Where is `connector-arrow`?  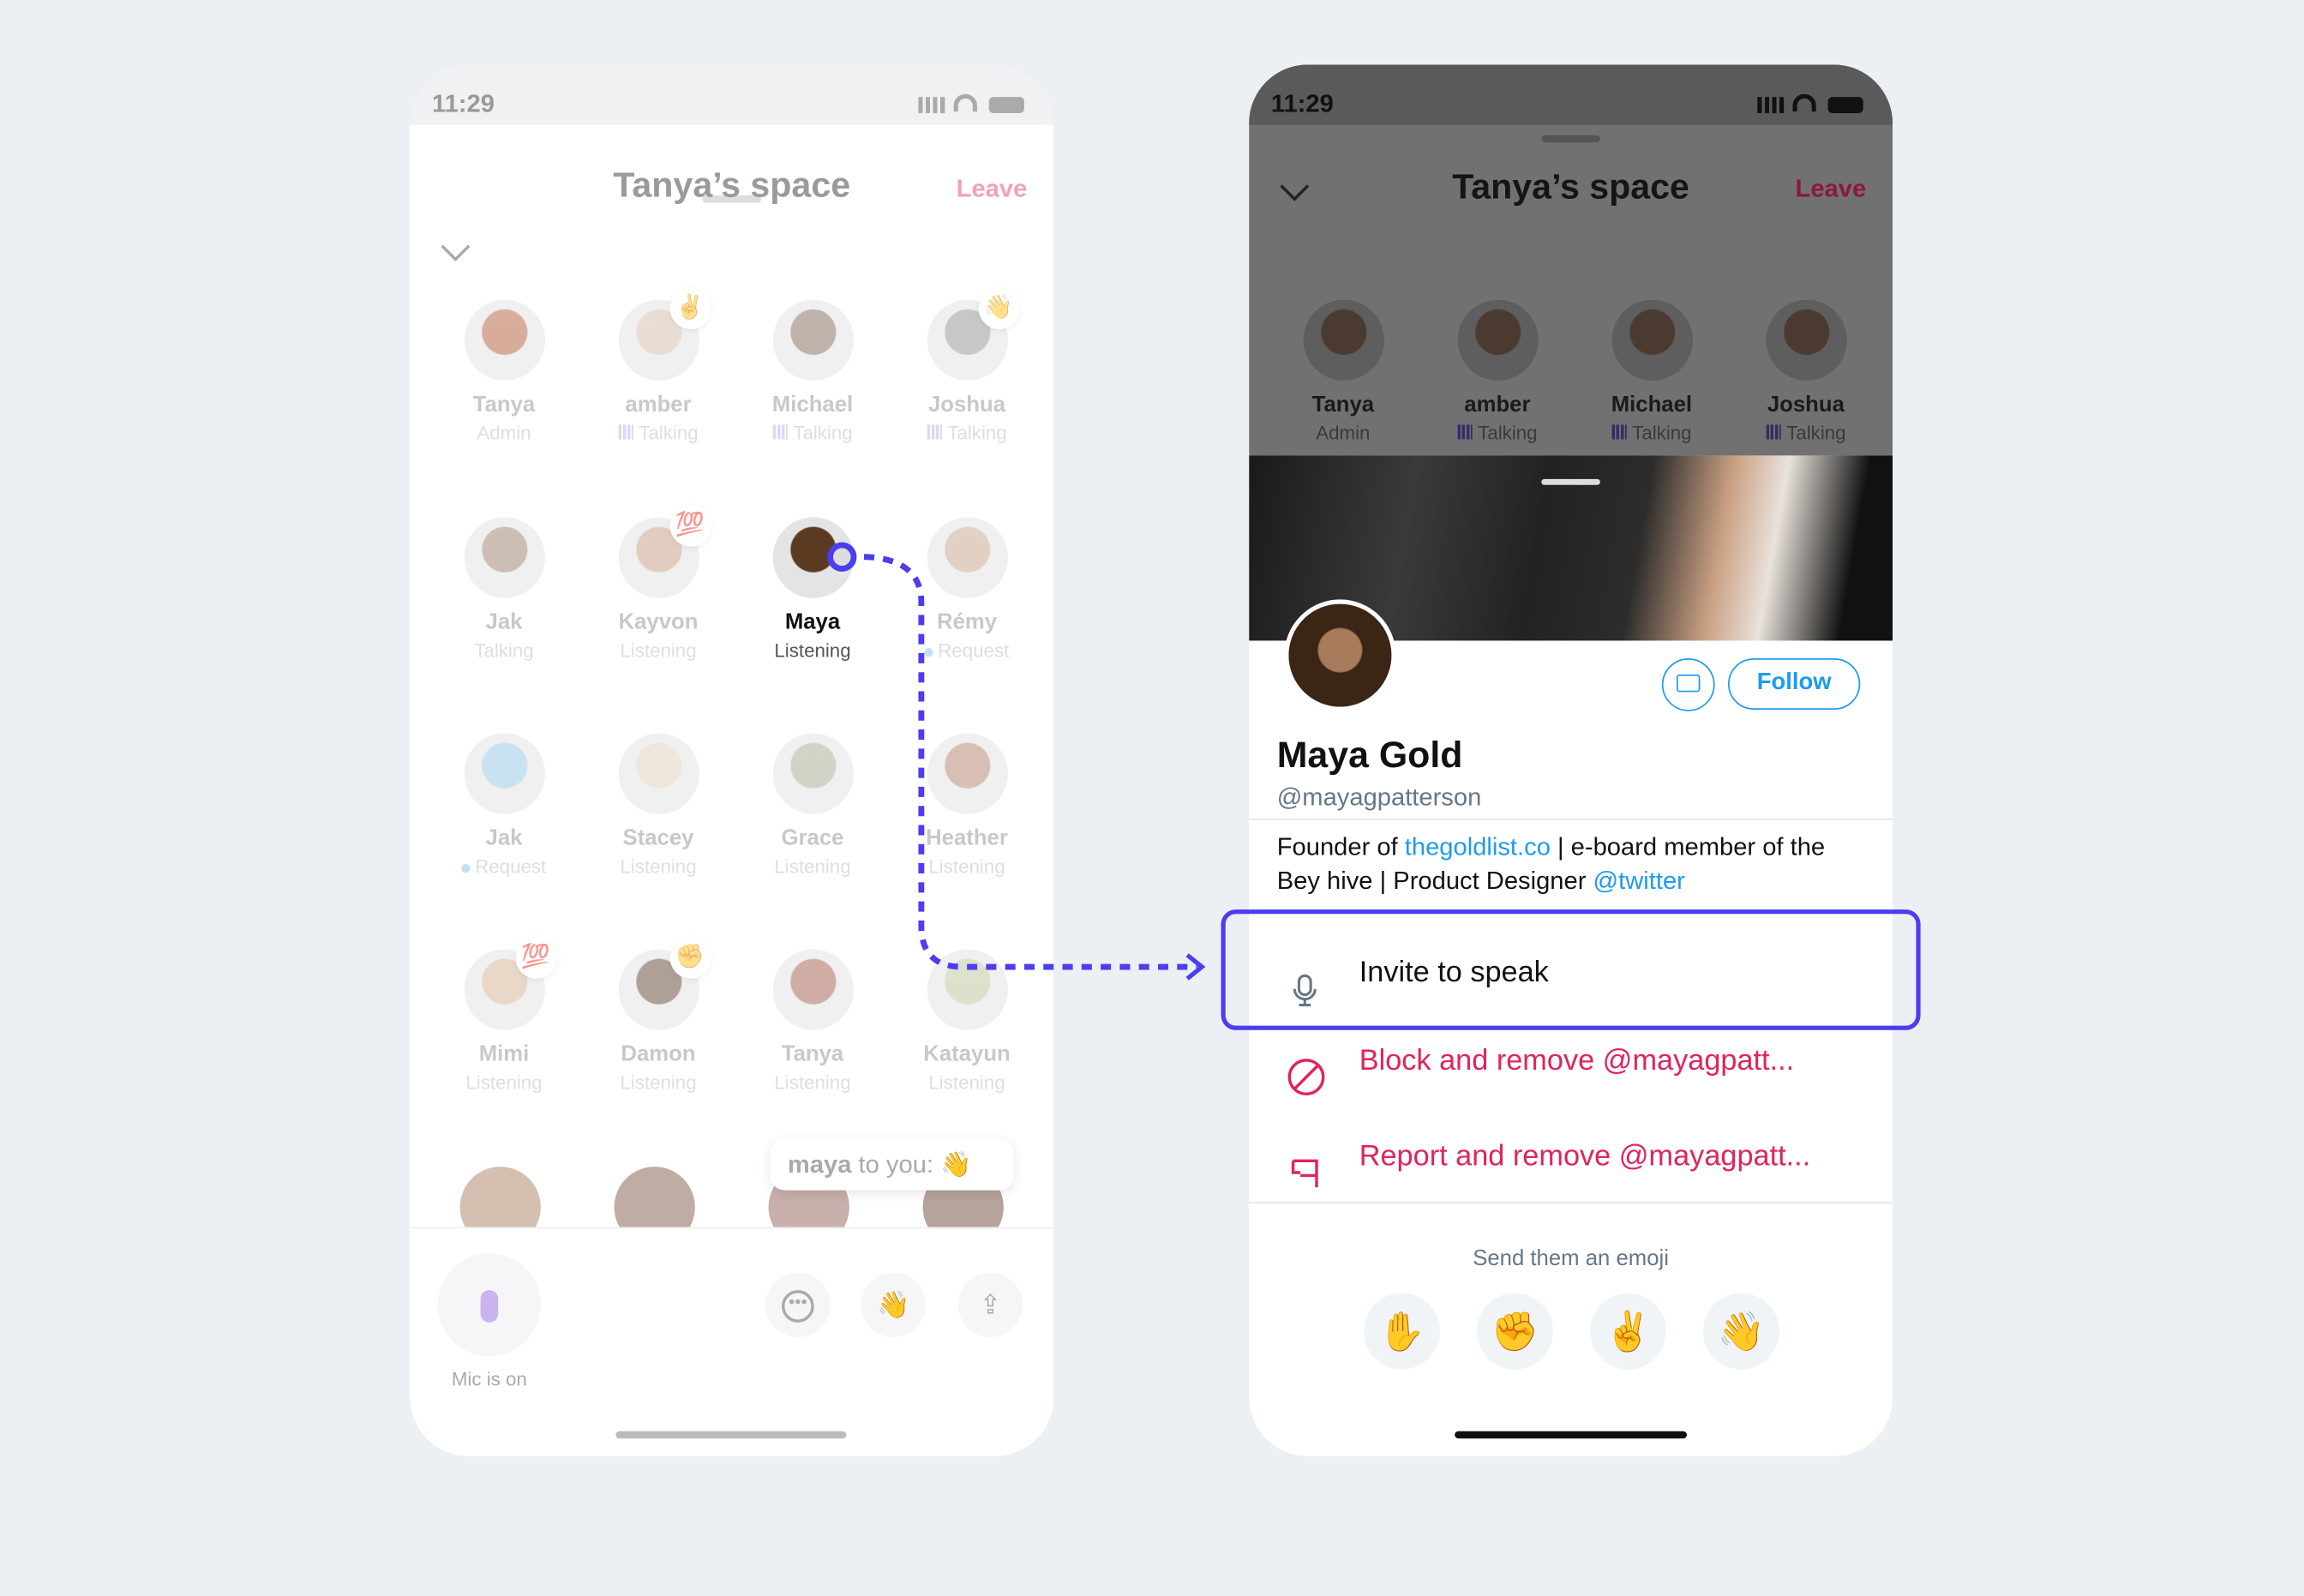
connector-arrow is located at coordinates (1016, 761).